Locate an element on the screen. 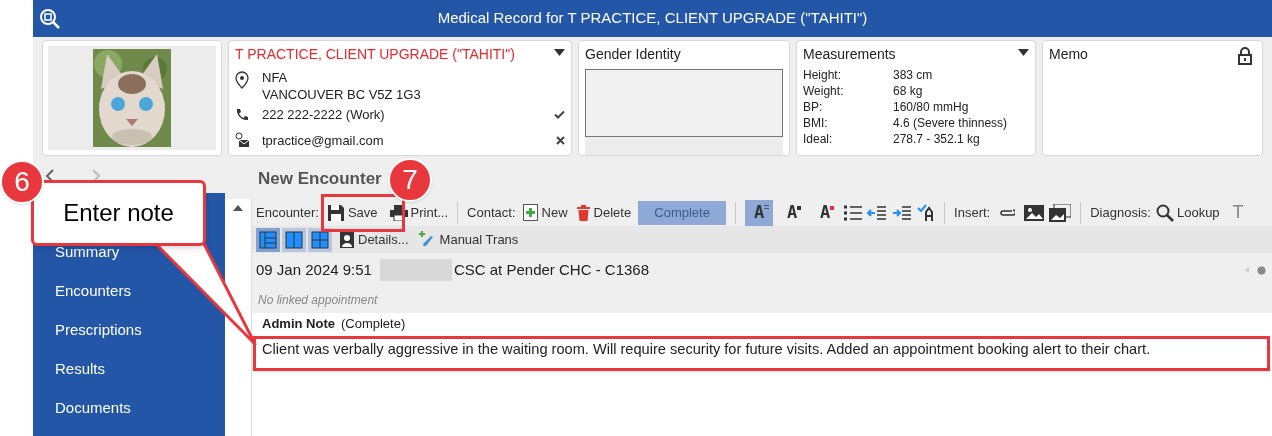  measurement-value: 383 cm is located at coordinates (913, 75).